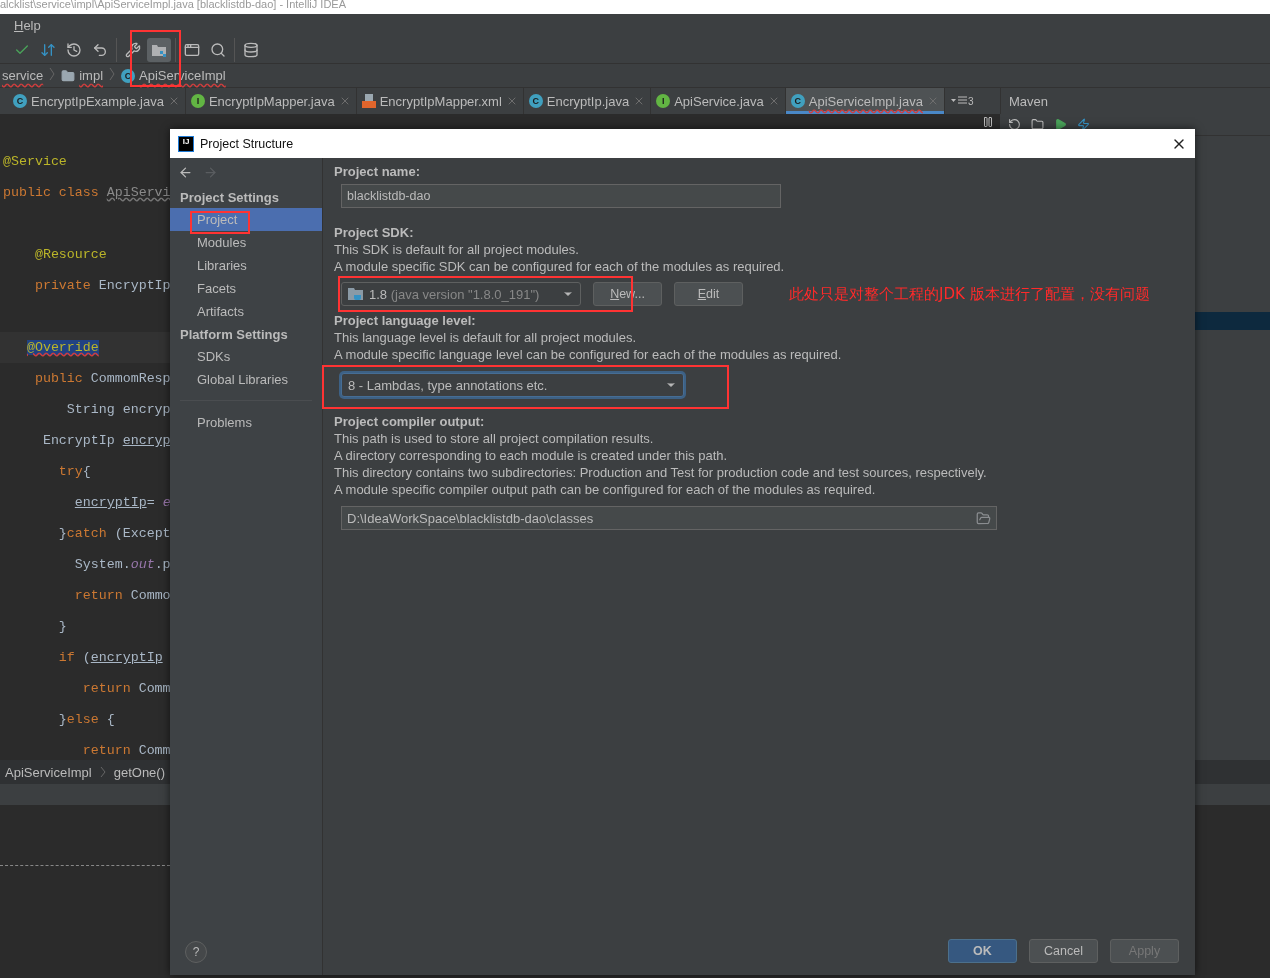  I want to click on search-icon, so click(218, 49).